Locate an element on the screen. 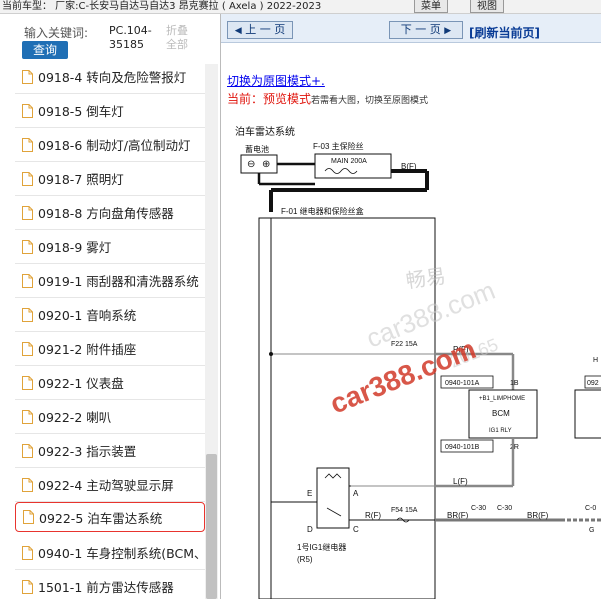  list-item-label: 0922-2 喇叭 is located at coordinates (75, 417).